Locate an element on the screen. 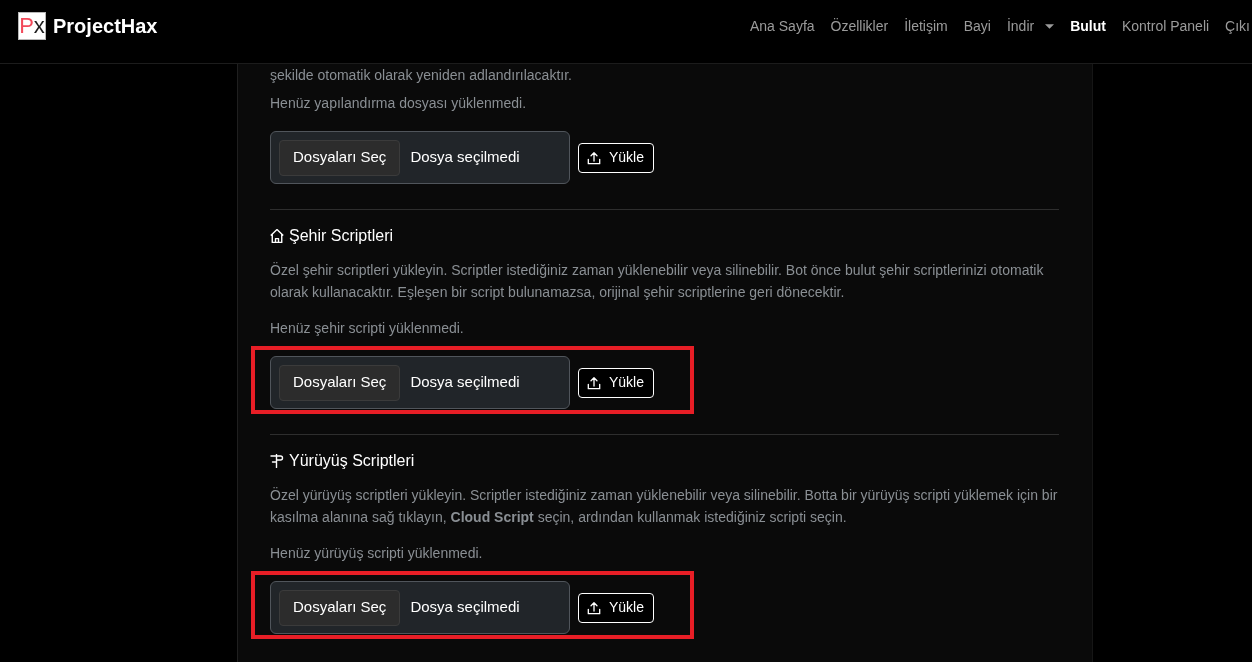 Image resolution: width=1252 pixels, height=662 pixels. section-title: Şehir Scriptleri is located at coordinates (341, 236).